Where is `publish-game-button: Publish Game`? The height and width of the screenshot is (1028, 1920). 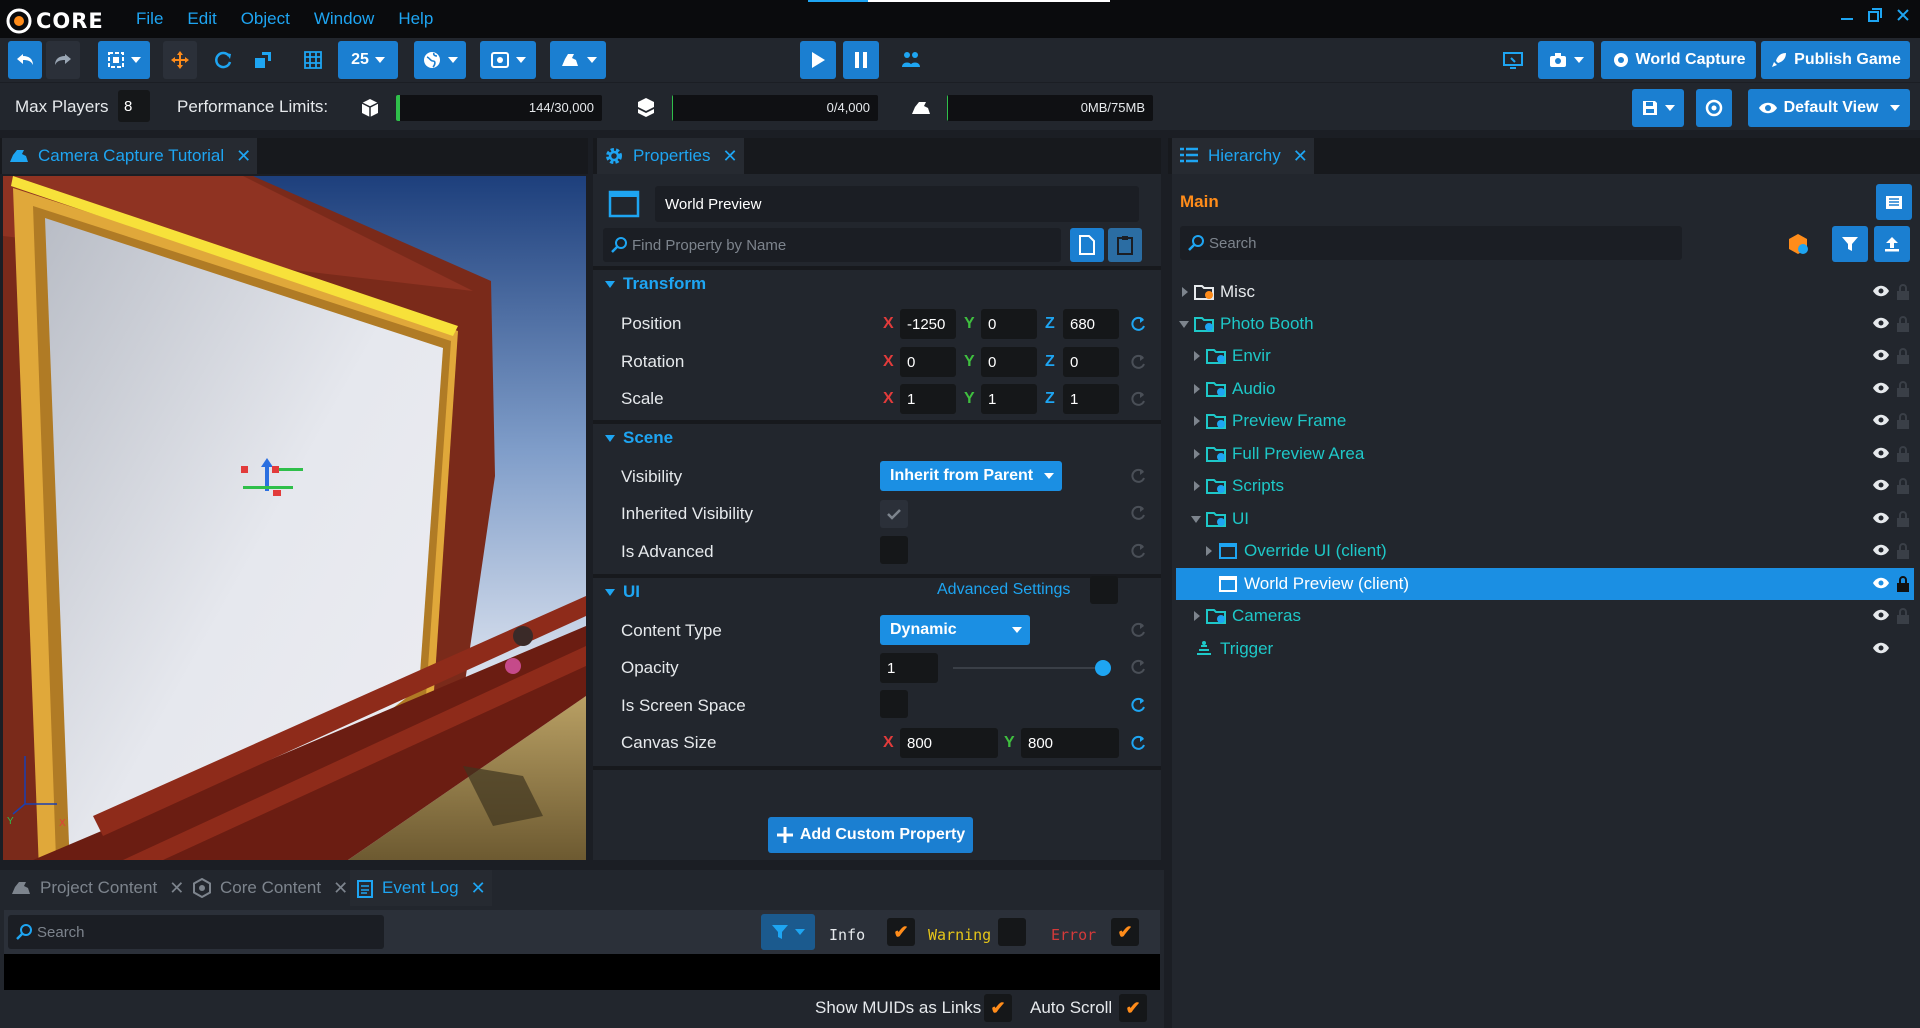 publish-game-button: Publish Game is located at coordinates (1835, 60).